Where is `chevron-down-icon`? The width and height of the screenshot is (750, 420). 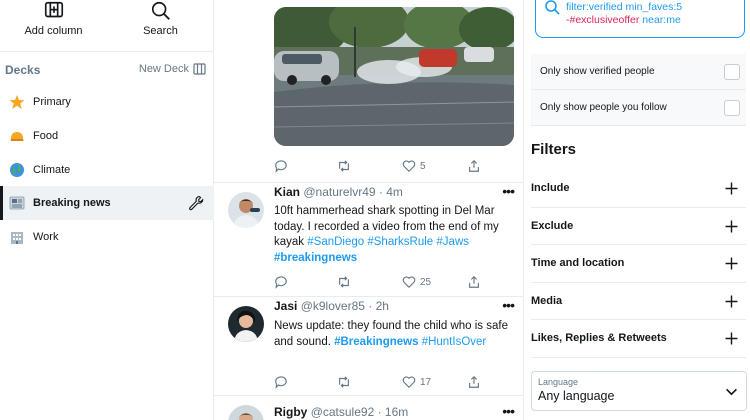 chevron-down-icon is located at coordinates (731, 392).